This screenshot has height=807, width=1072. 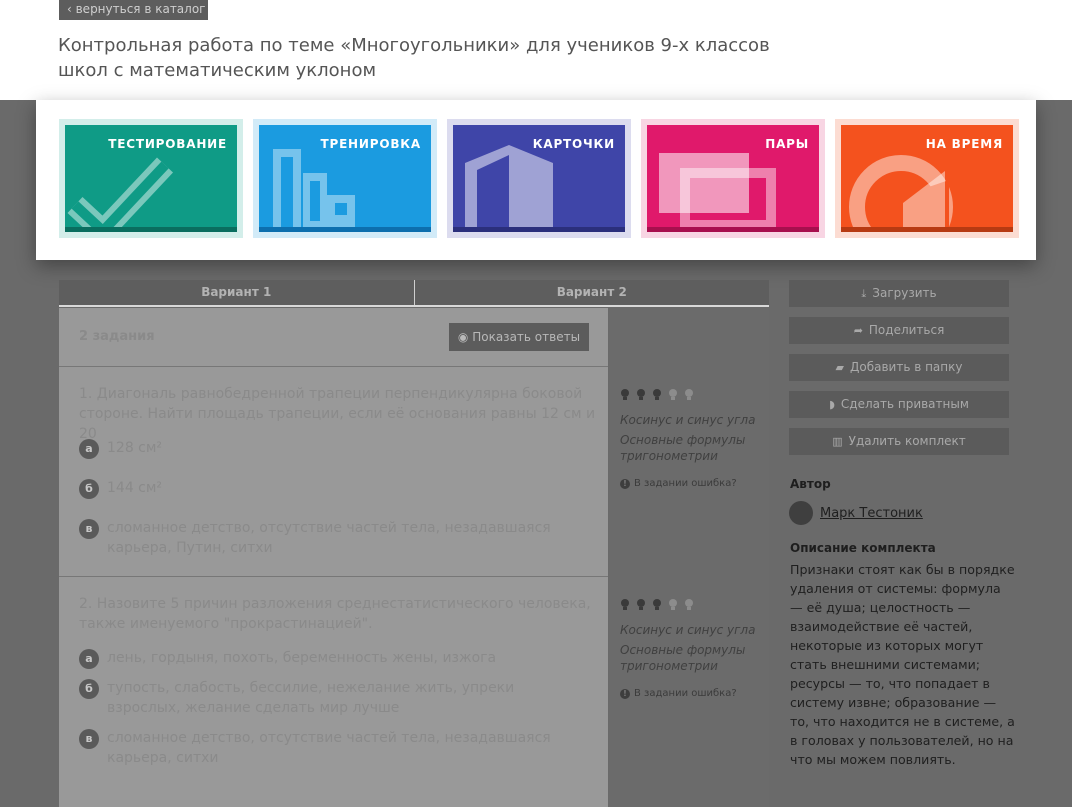 I want to click on mode-training: ТРЕНИРОВКА, so click(x=345, y=178).